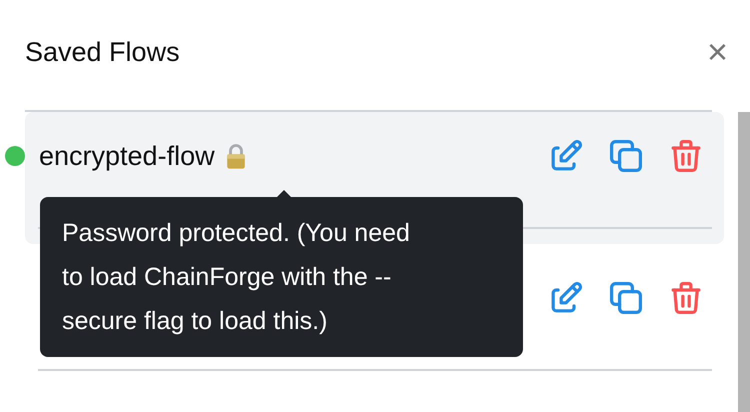 Image resolution: width=750 pixels, height=412 pixels. I want to click on panel-title: Saved Flows, so click(102, 52).